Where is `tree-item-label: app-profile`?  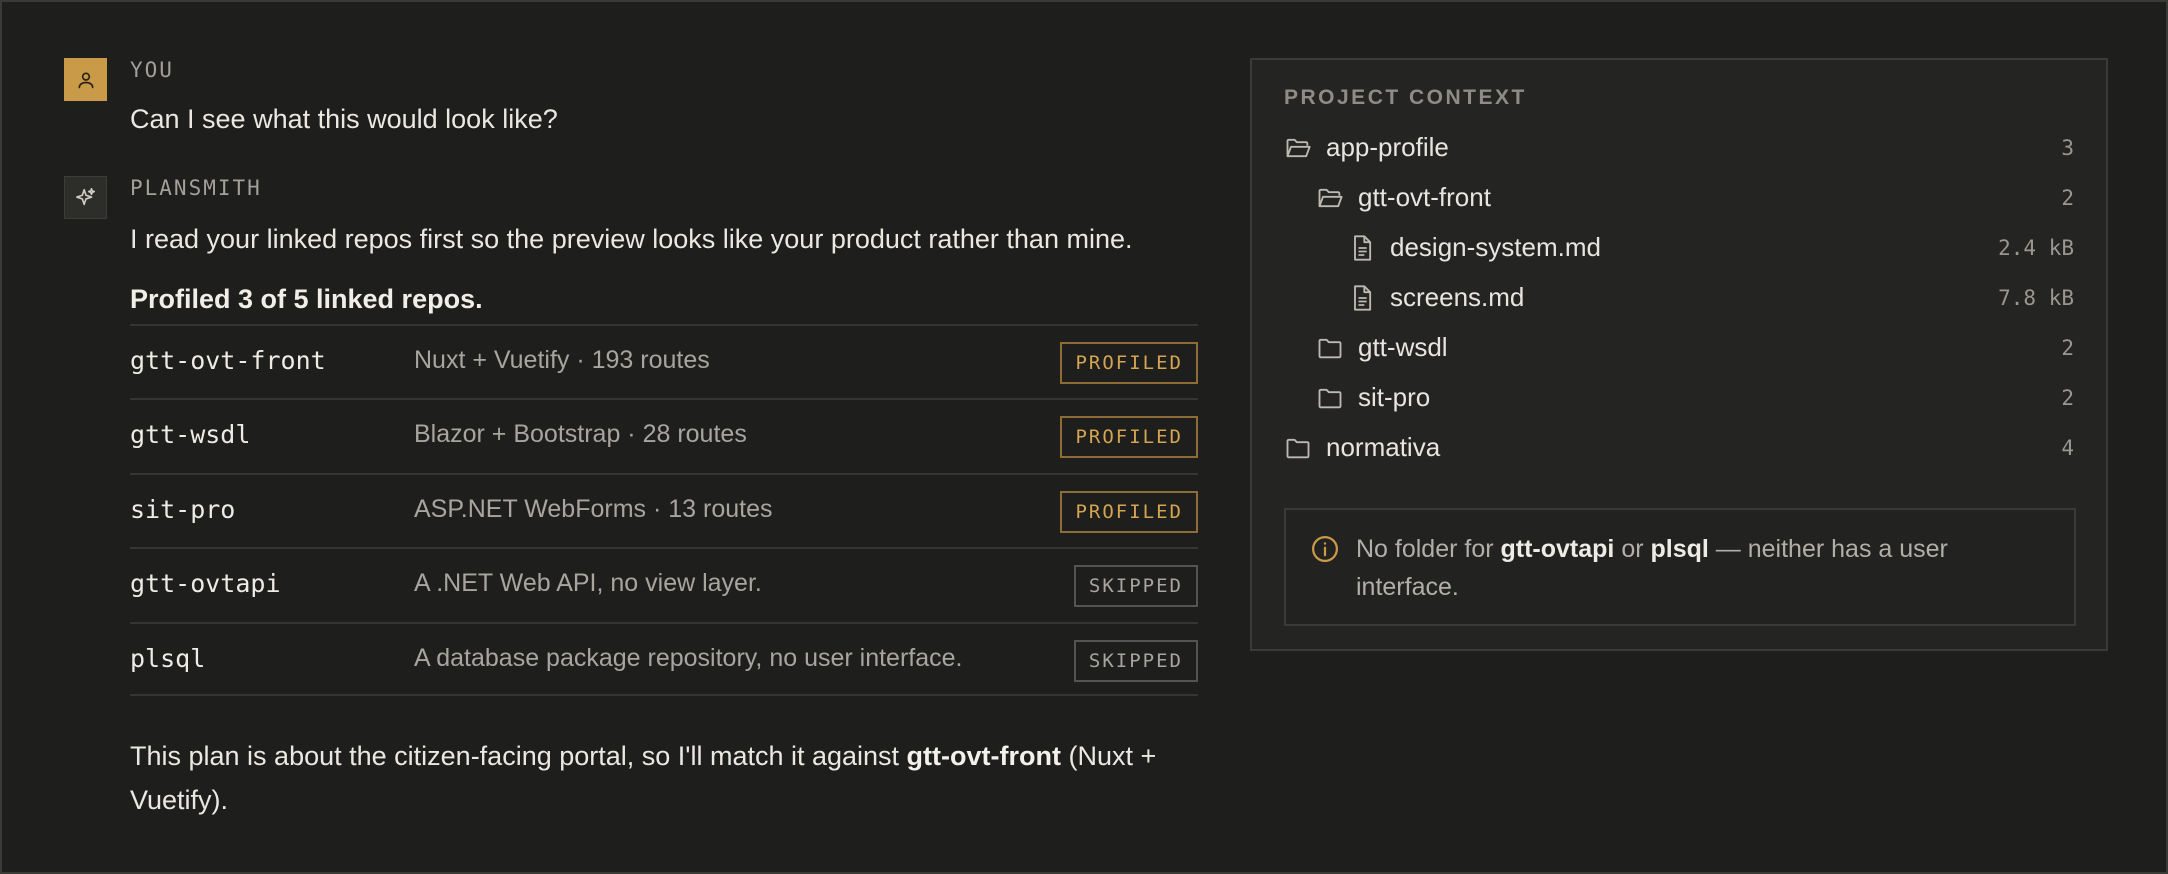 tree-item-label: app-profile is located at coordinates (1387, 147).